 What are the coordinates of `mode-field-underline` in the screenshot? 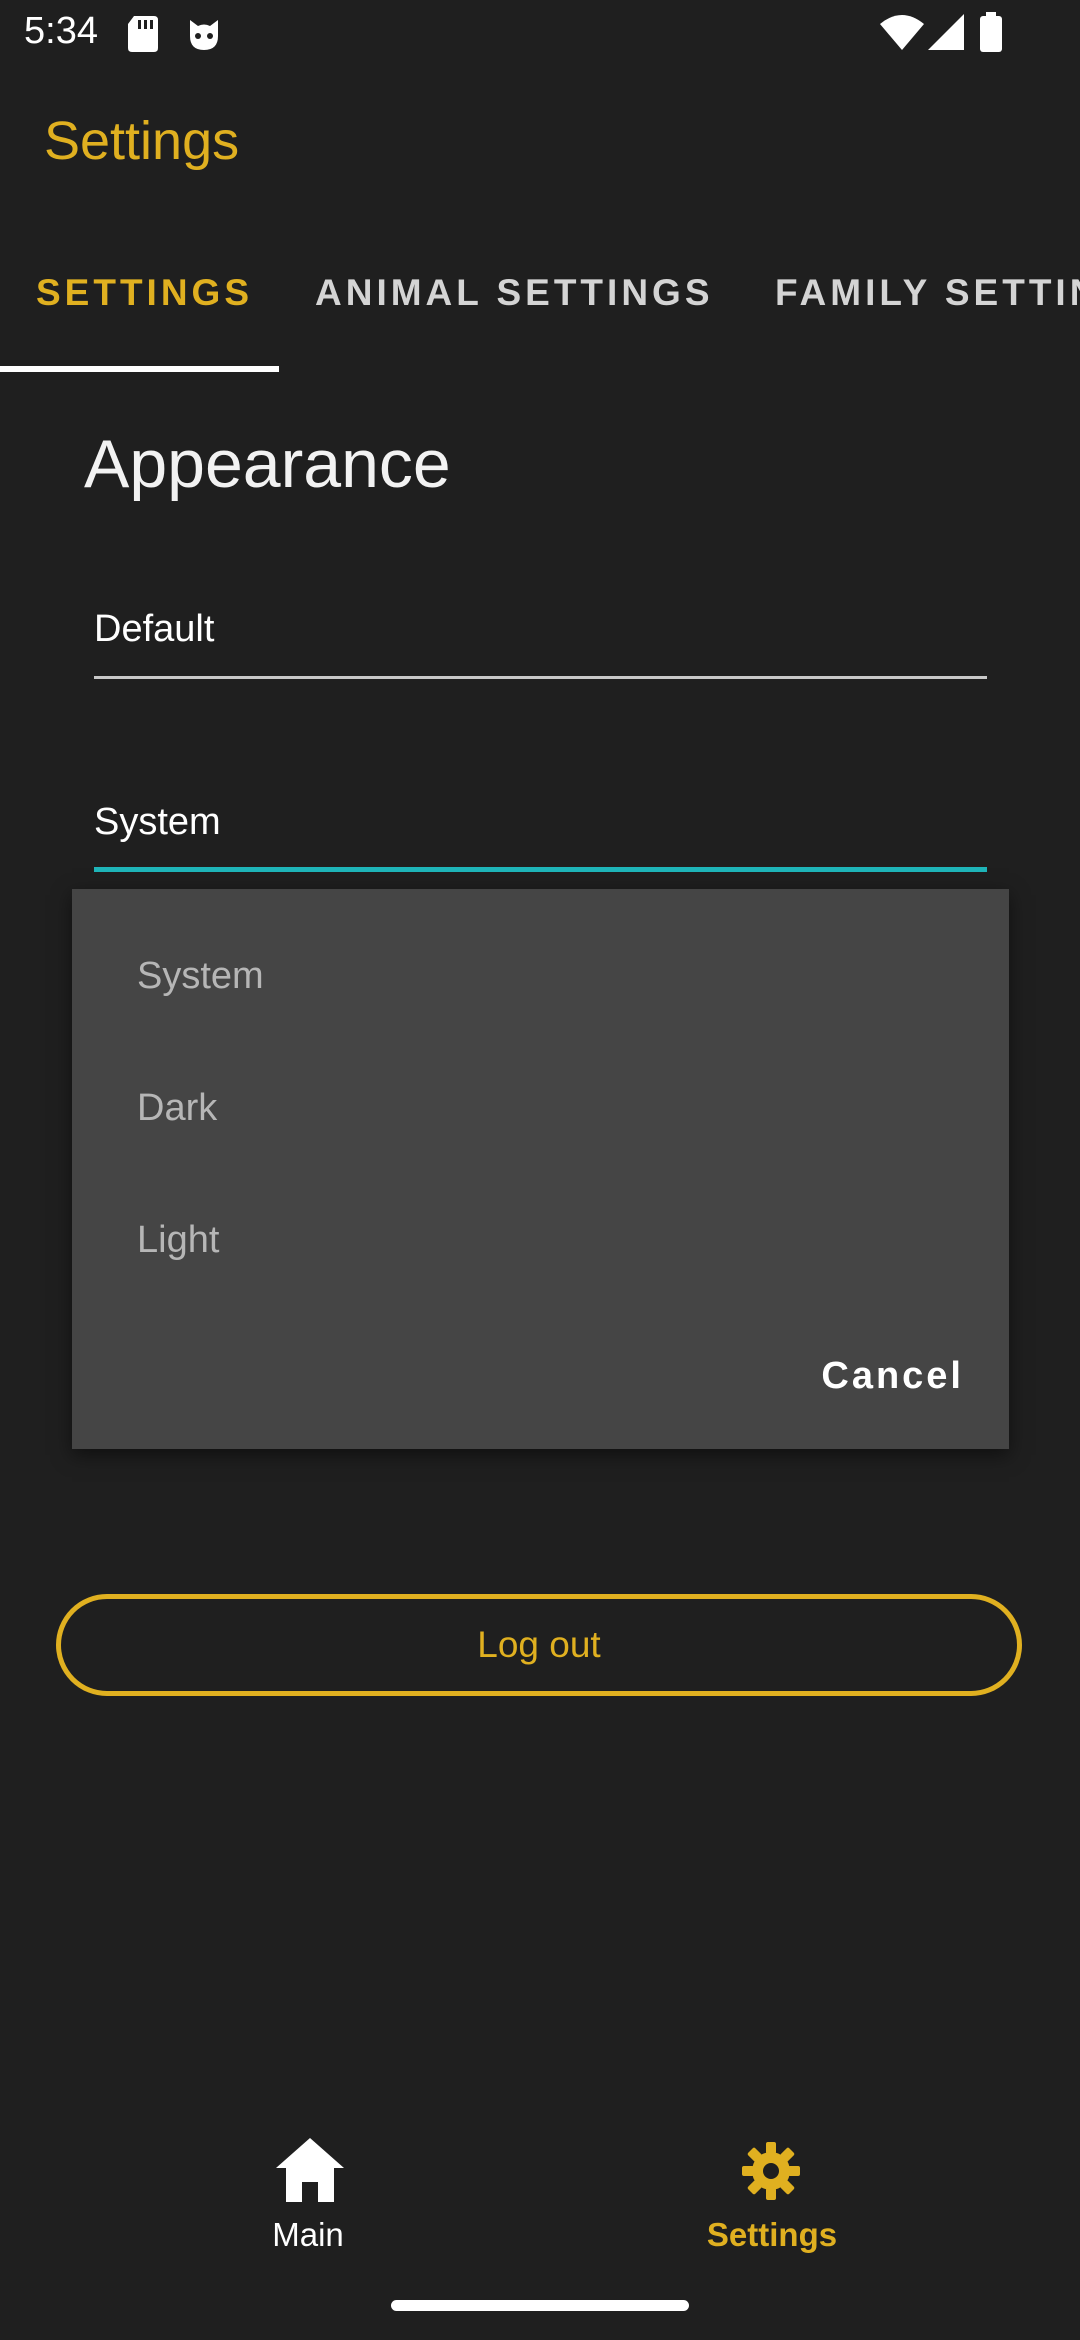 It's located at (540, 869).